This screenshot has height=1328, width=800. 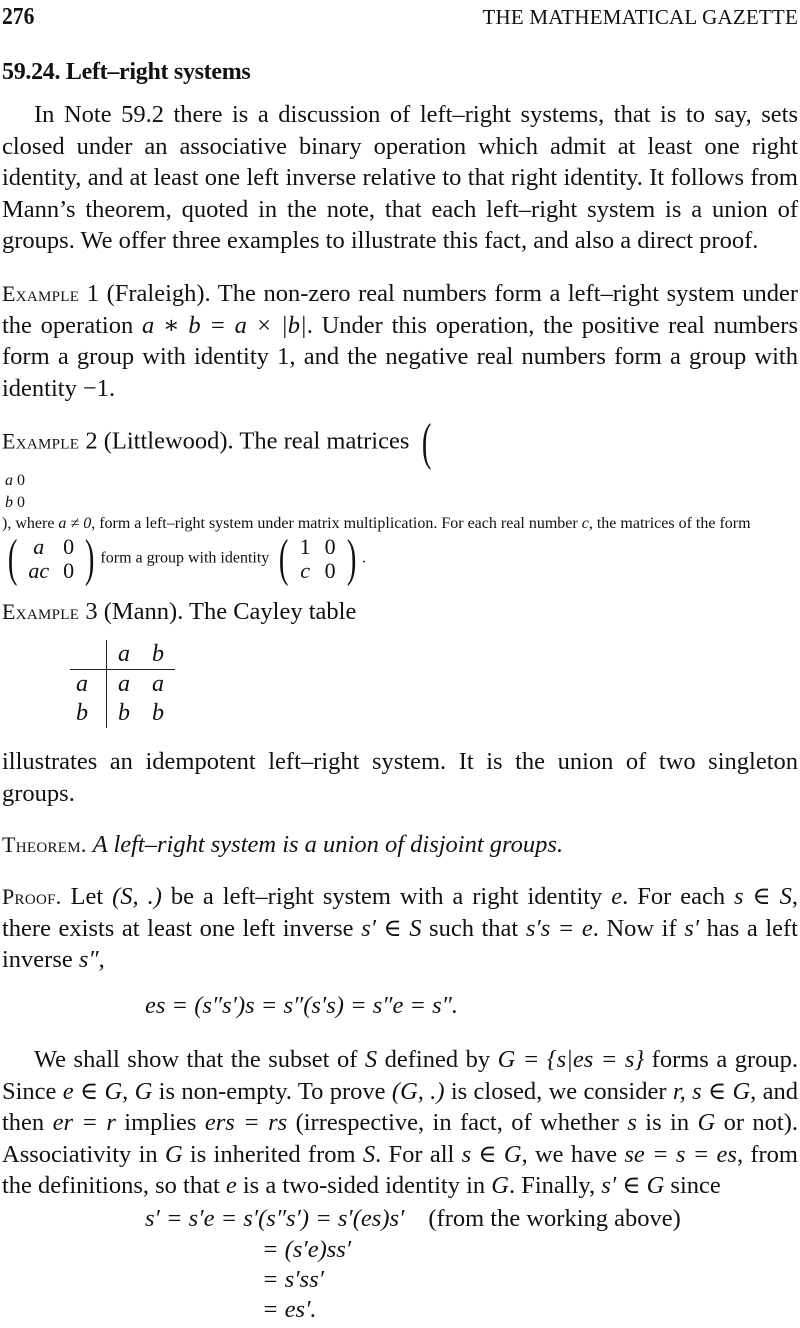 I want to click on cayley-row: a a a, so click(x=122, y=684).